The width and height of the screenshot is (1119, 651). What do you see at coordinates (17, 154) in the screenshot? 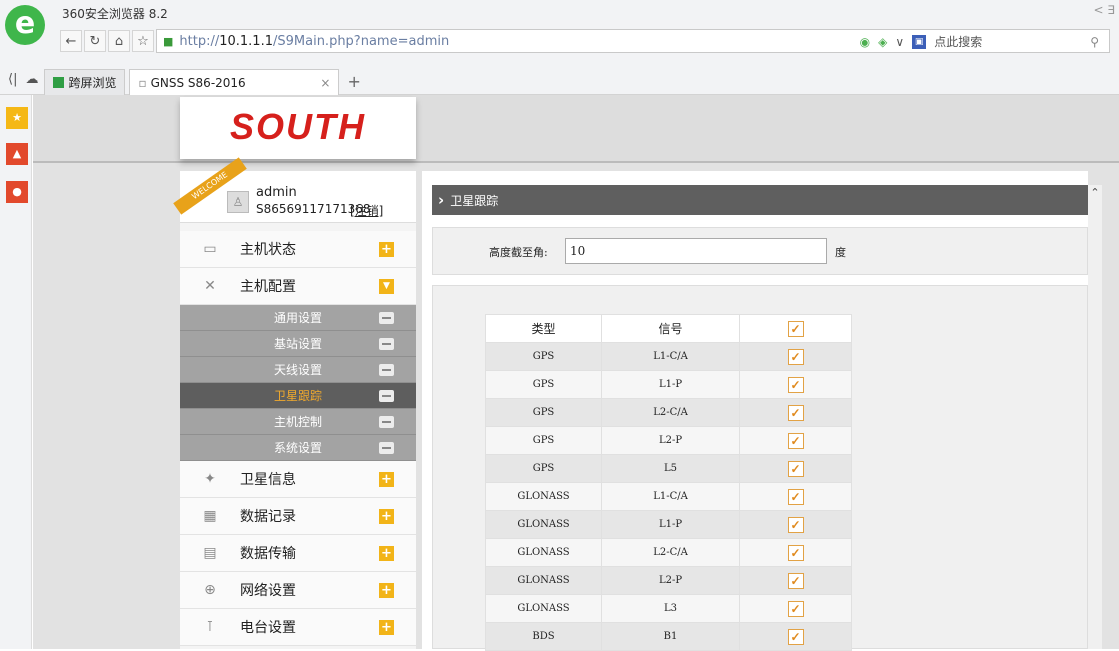
I see `hotspot-icon: ▲` at bounding box center [17, 154].